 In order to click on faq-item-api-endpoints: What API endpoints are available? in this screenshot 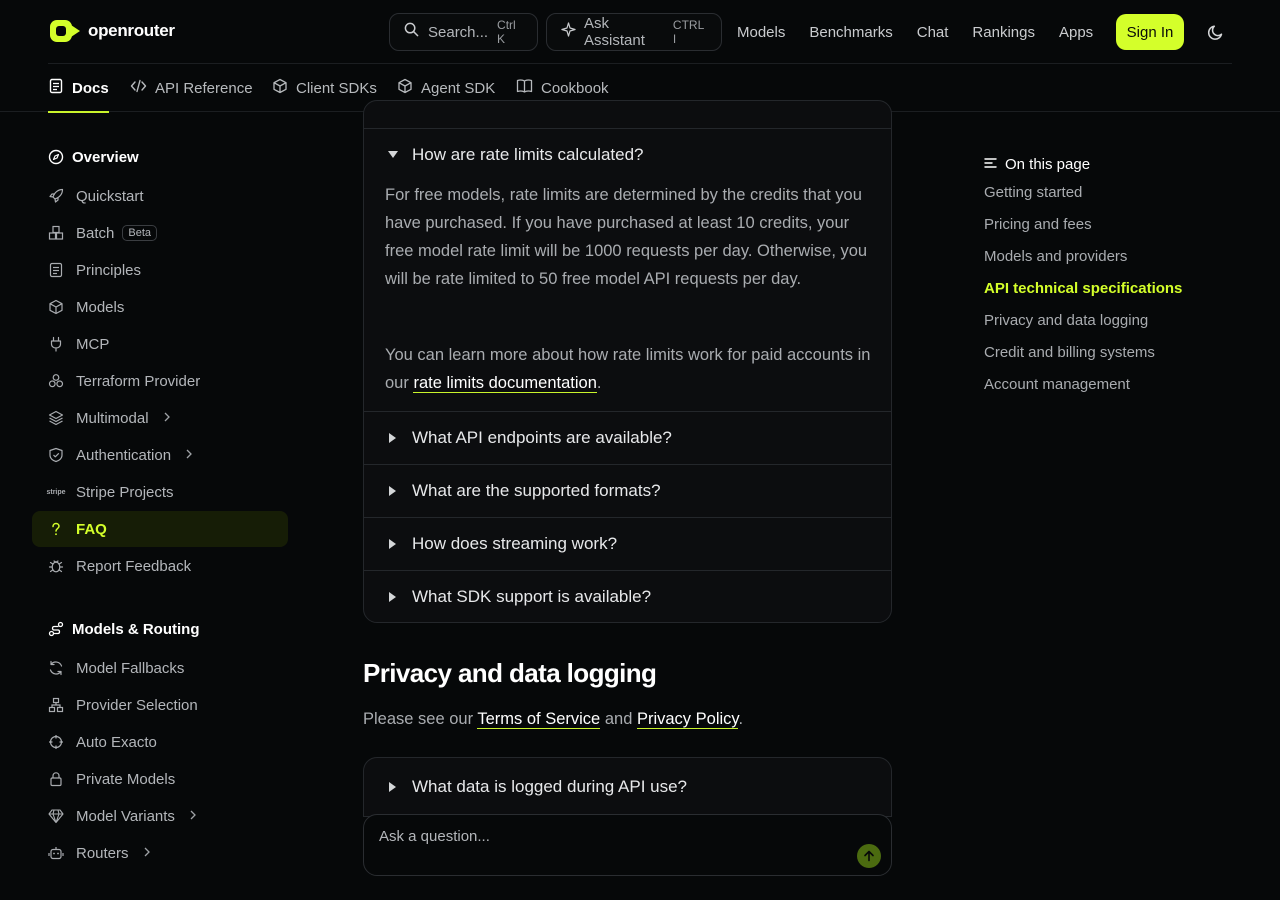, I will do `click(627, 437)`.